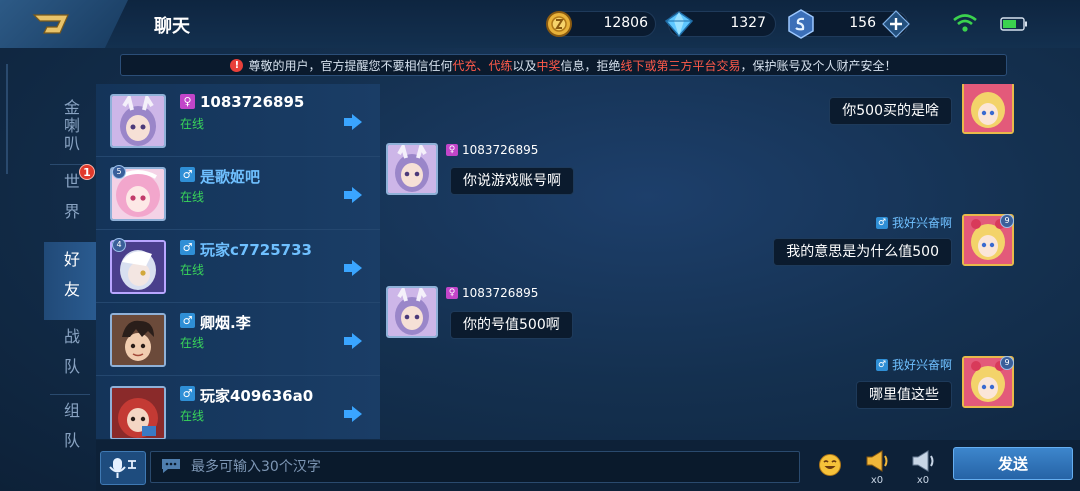  Describe the element at coordinates (238, 266) in the screenshot. I see `friend-item: 4 ♂ 玩家c7725733 在线` at that location.